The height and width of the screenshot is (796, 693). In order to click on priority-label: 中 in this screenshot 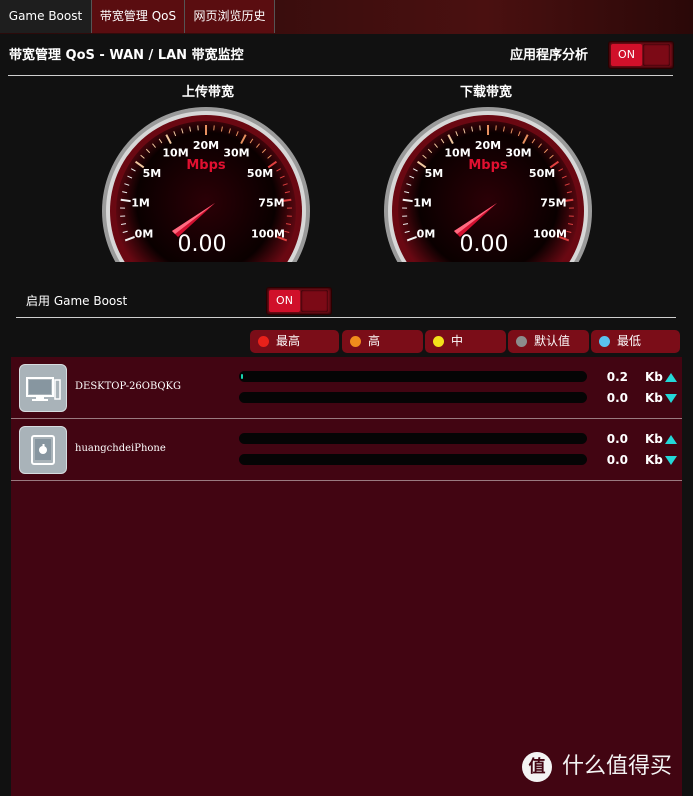, I will do `click(457, 341)`.